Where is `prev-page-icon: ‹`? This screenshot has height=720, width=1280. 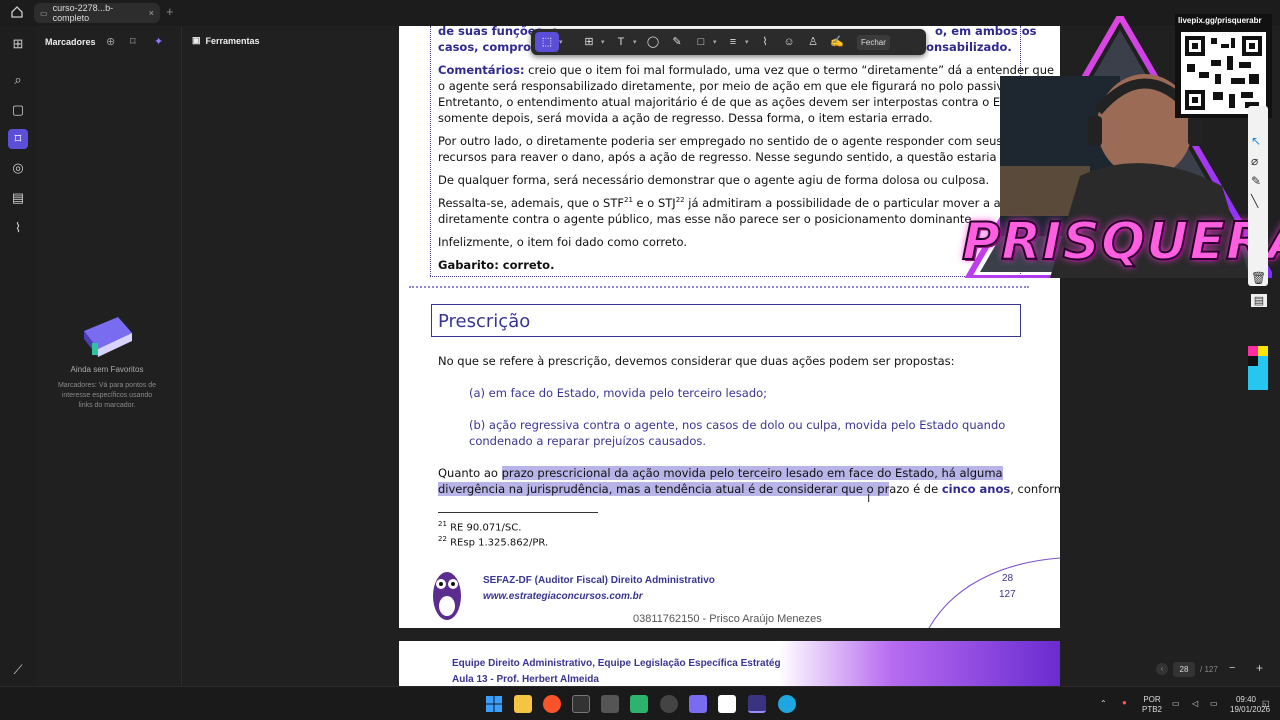 prev-page-icon: ‹ is located at coordinates (1162, 669).